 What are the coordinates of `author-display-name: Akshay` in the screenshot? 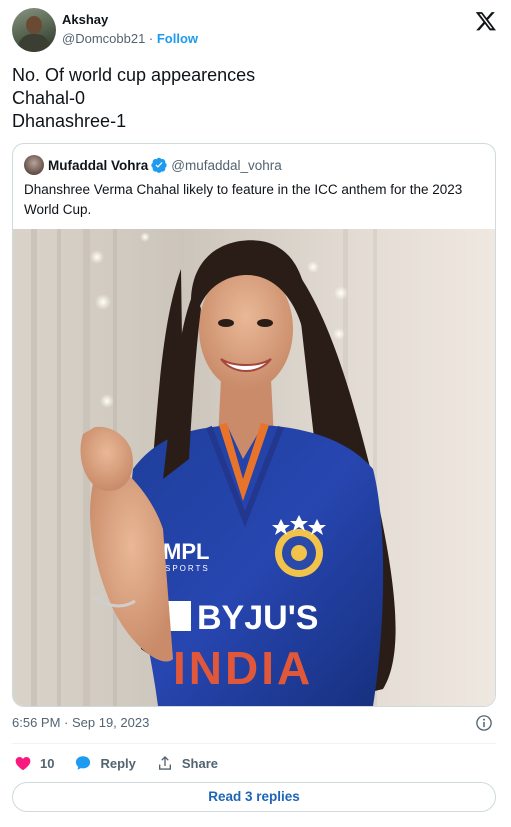 It's located at (130, 20).